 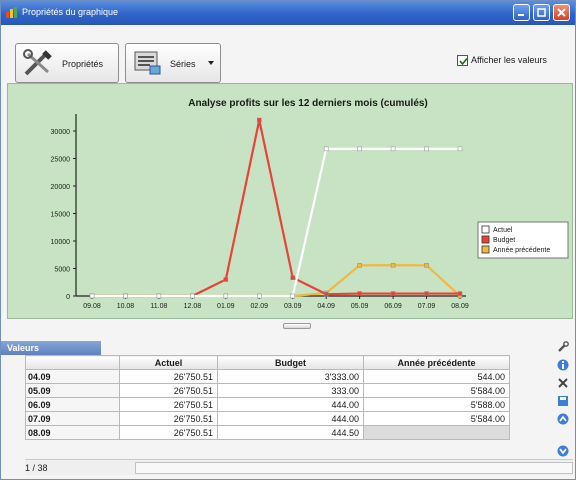 What do you see at coordinates (290, 362) in the screenshot?
I see `column-header-budget: Budget` at bounding box center [290, 362].